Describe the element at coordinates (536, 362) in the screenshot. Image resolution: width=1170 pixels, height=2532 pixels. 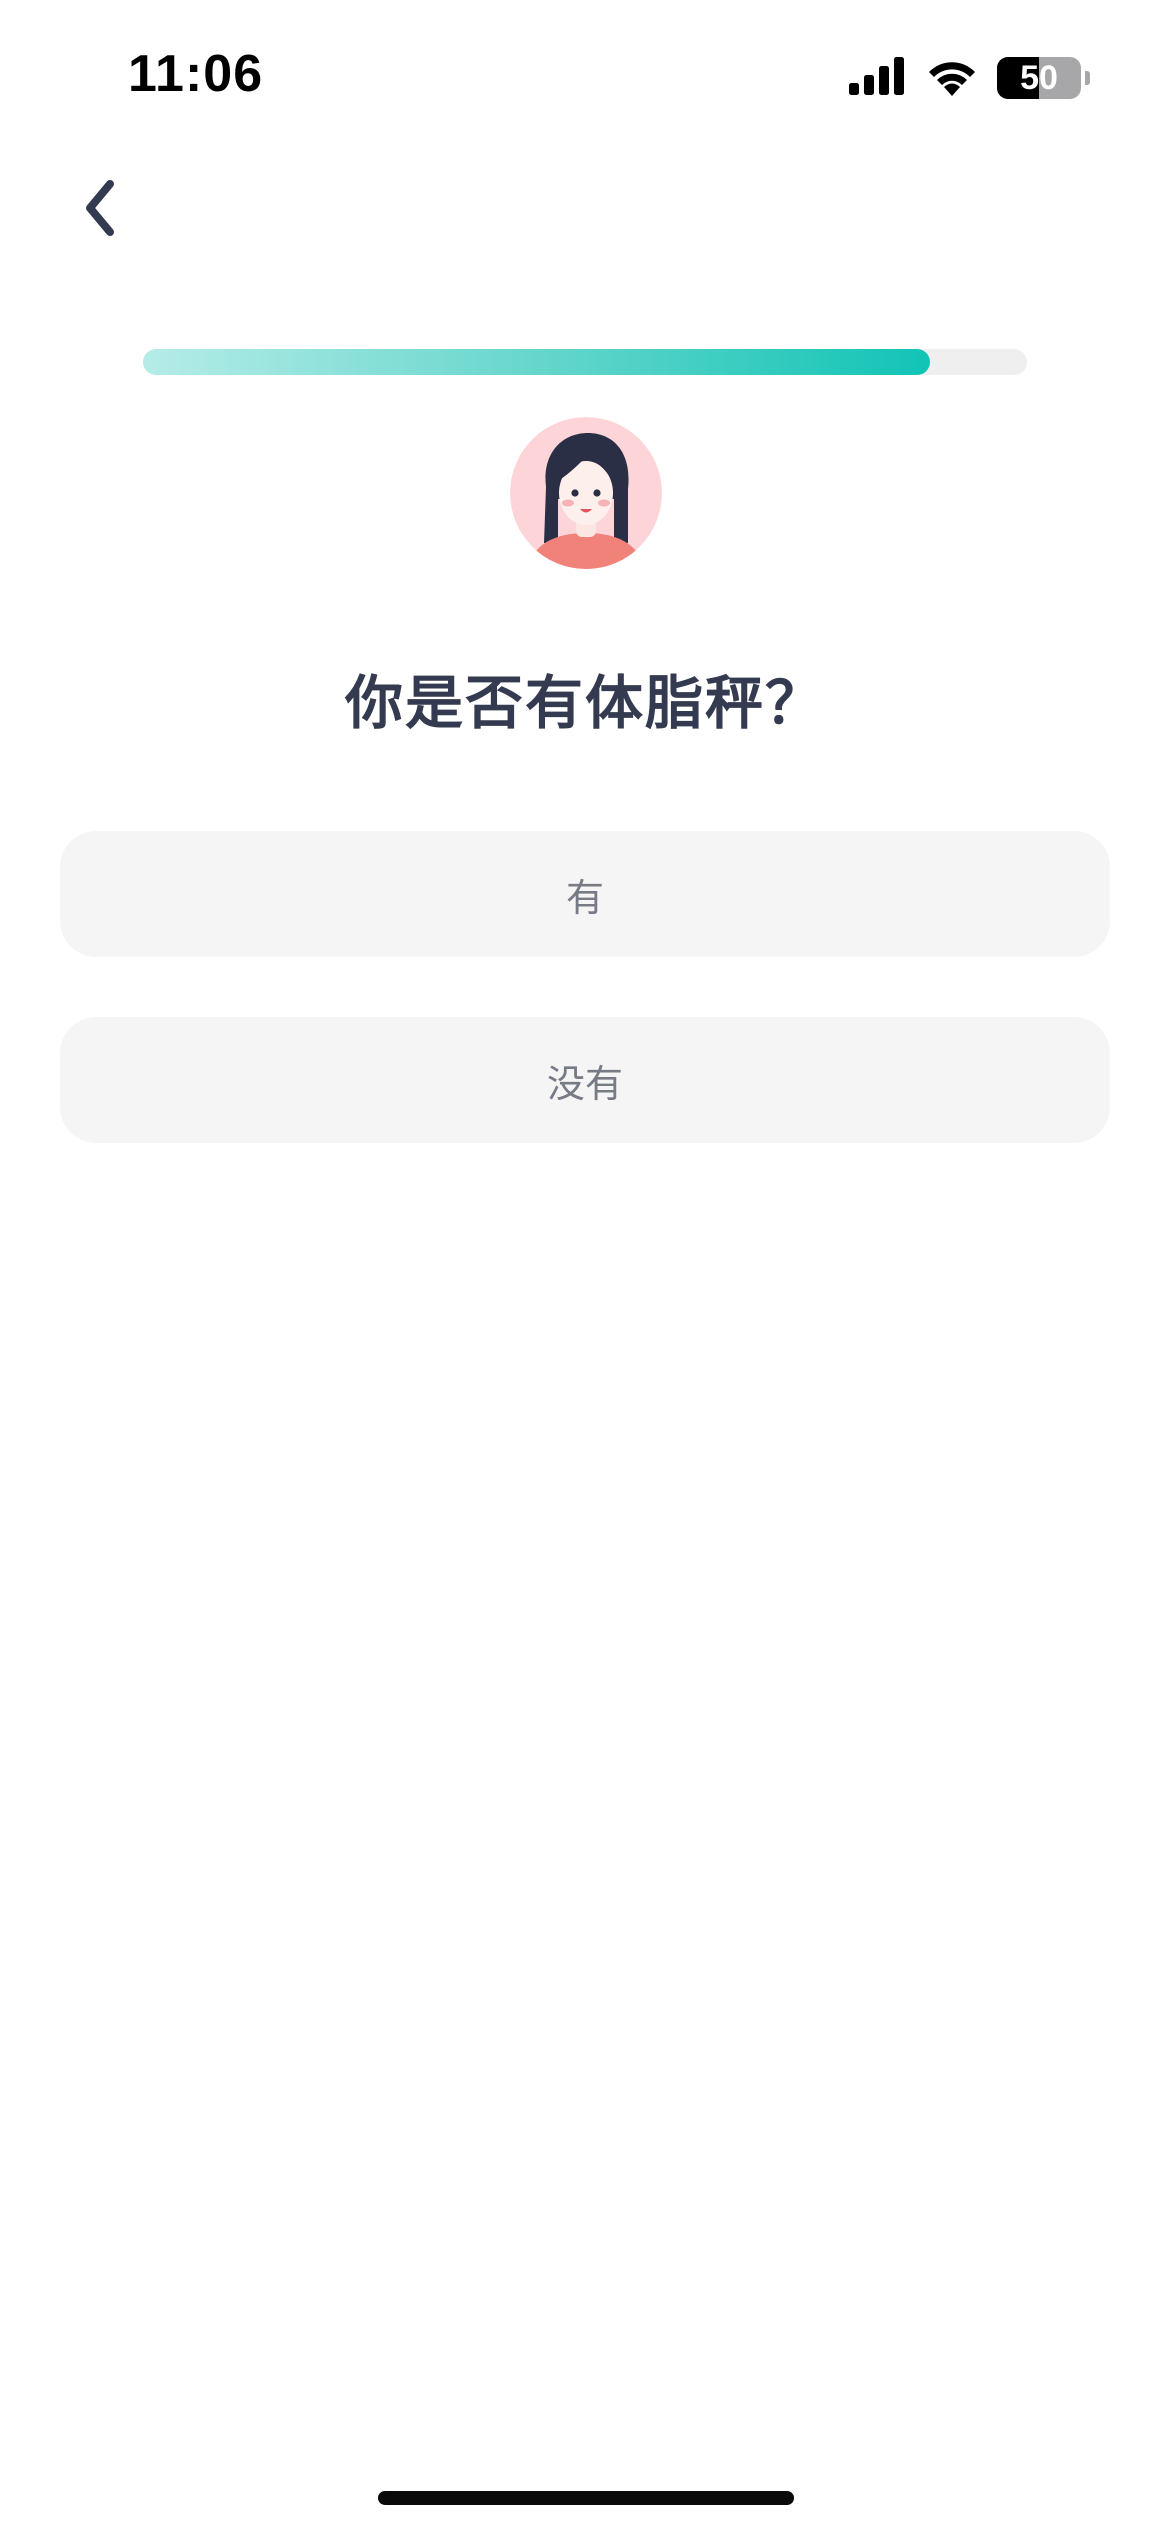
I see `progress-fill` at that location.